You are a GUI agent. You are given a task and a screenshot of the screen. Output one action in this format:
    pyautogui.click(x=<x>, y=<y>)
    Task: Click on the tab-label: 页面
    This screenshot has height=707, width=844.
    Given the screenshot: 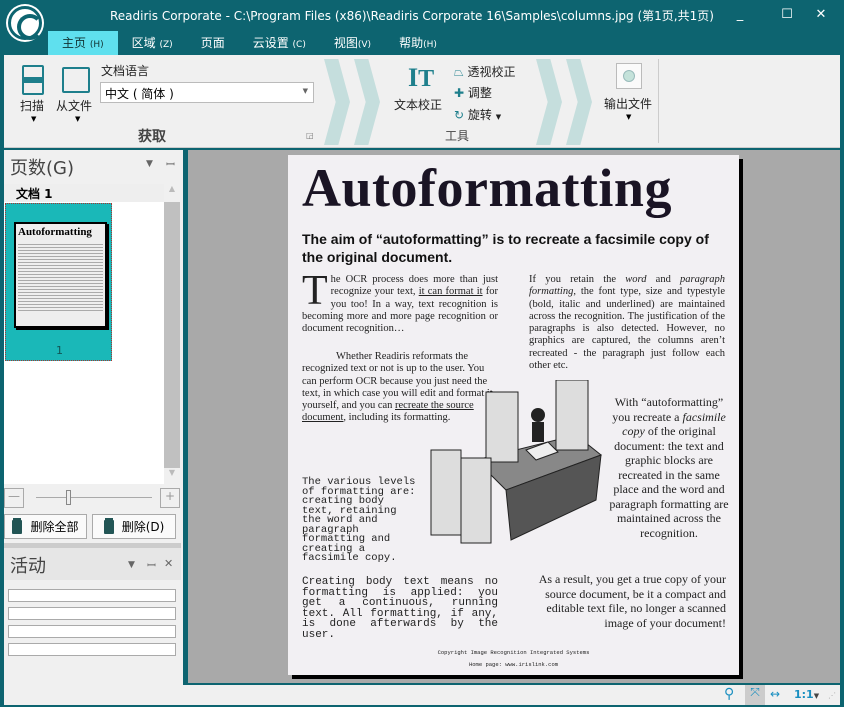 What is the action you would take?
    pyautogui.click(x=212, y=43)
    